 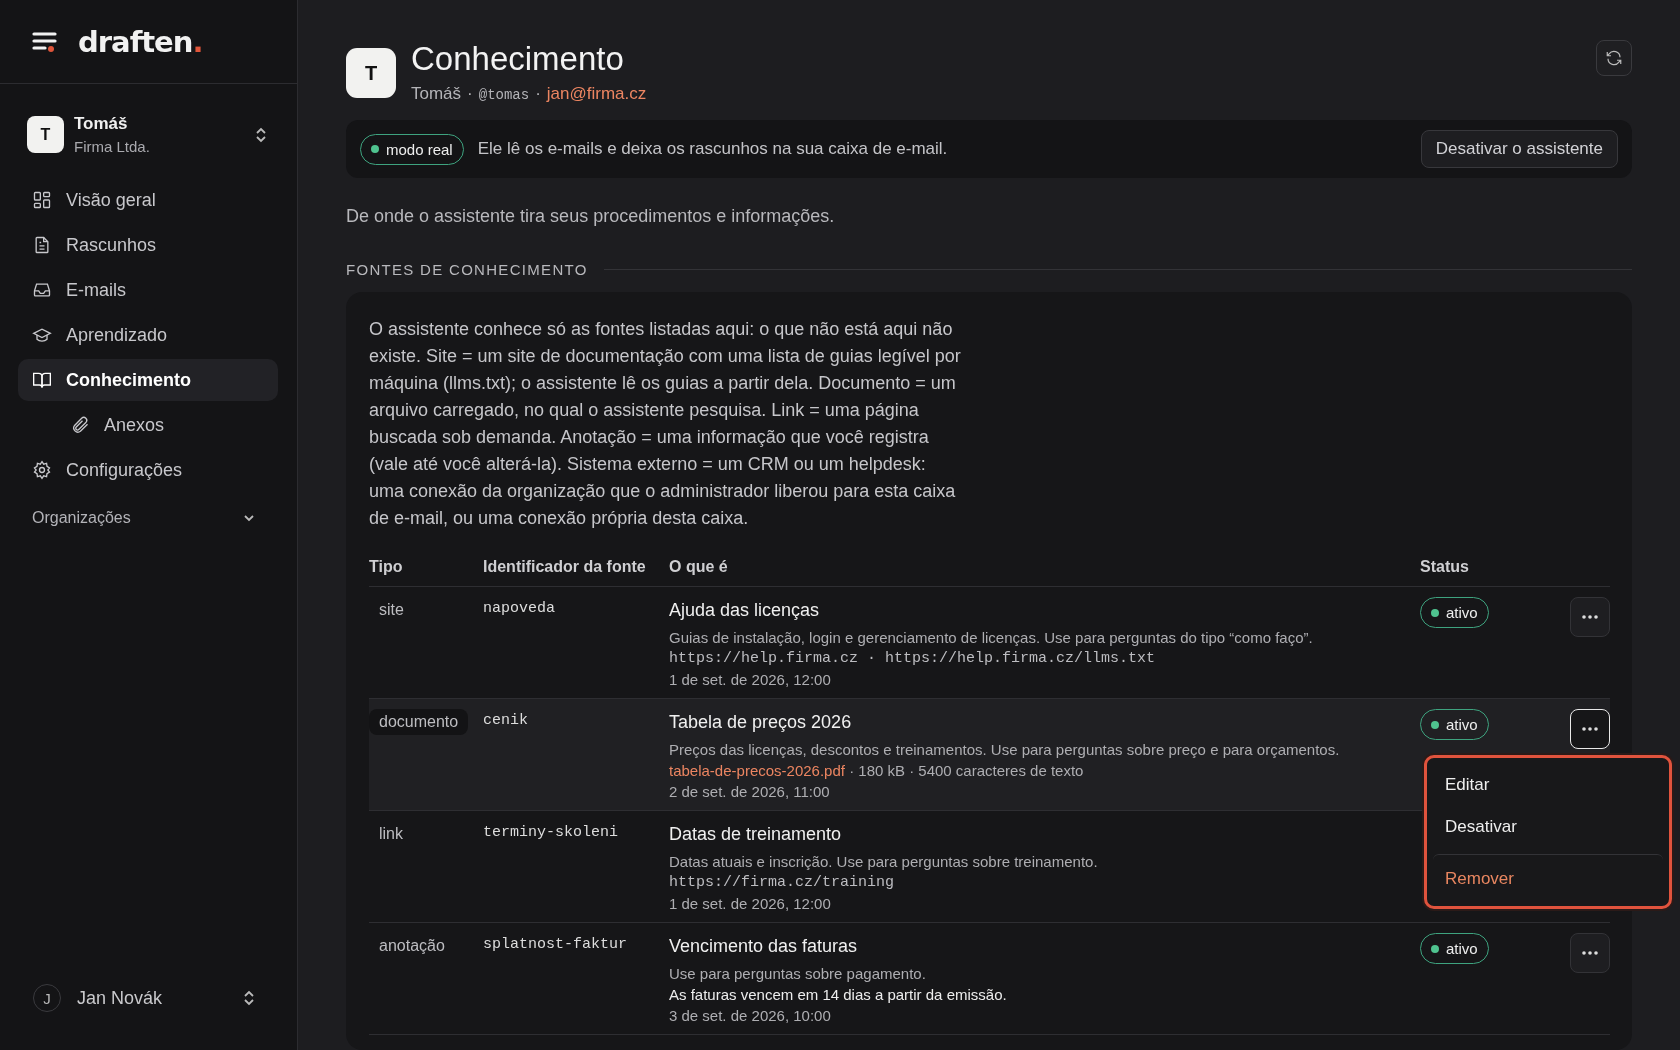 What do you see at coordinates (838, 995) in the screenshot?
I see `note-text: As faturas vencem em 14 dias a partir da emissão.` at bounding box center [838, 995].